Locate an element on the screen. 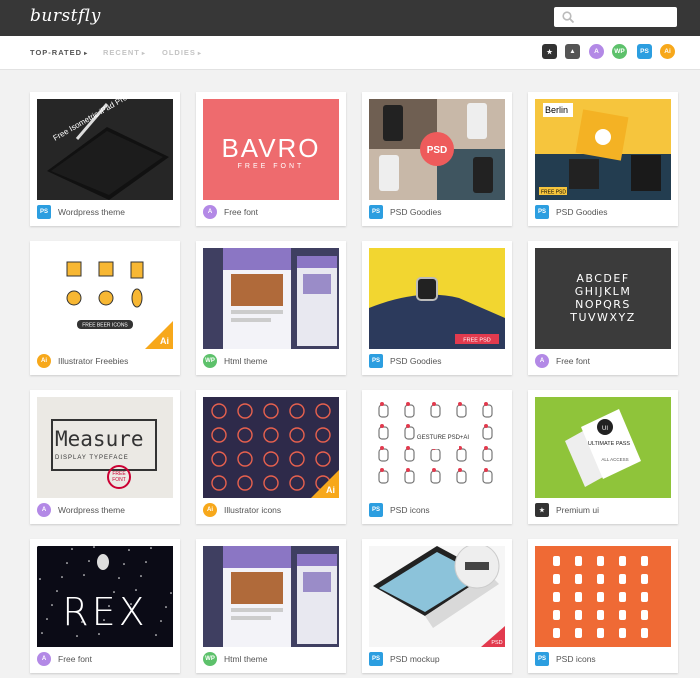 This screenshot has width=700, height=678. svg-text: UI is located at coordinates (605, 429).